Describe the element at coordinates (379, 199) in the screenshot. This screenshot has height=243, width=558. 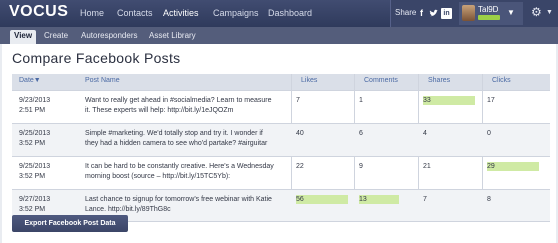
I see `comments-value: 13` at that location.